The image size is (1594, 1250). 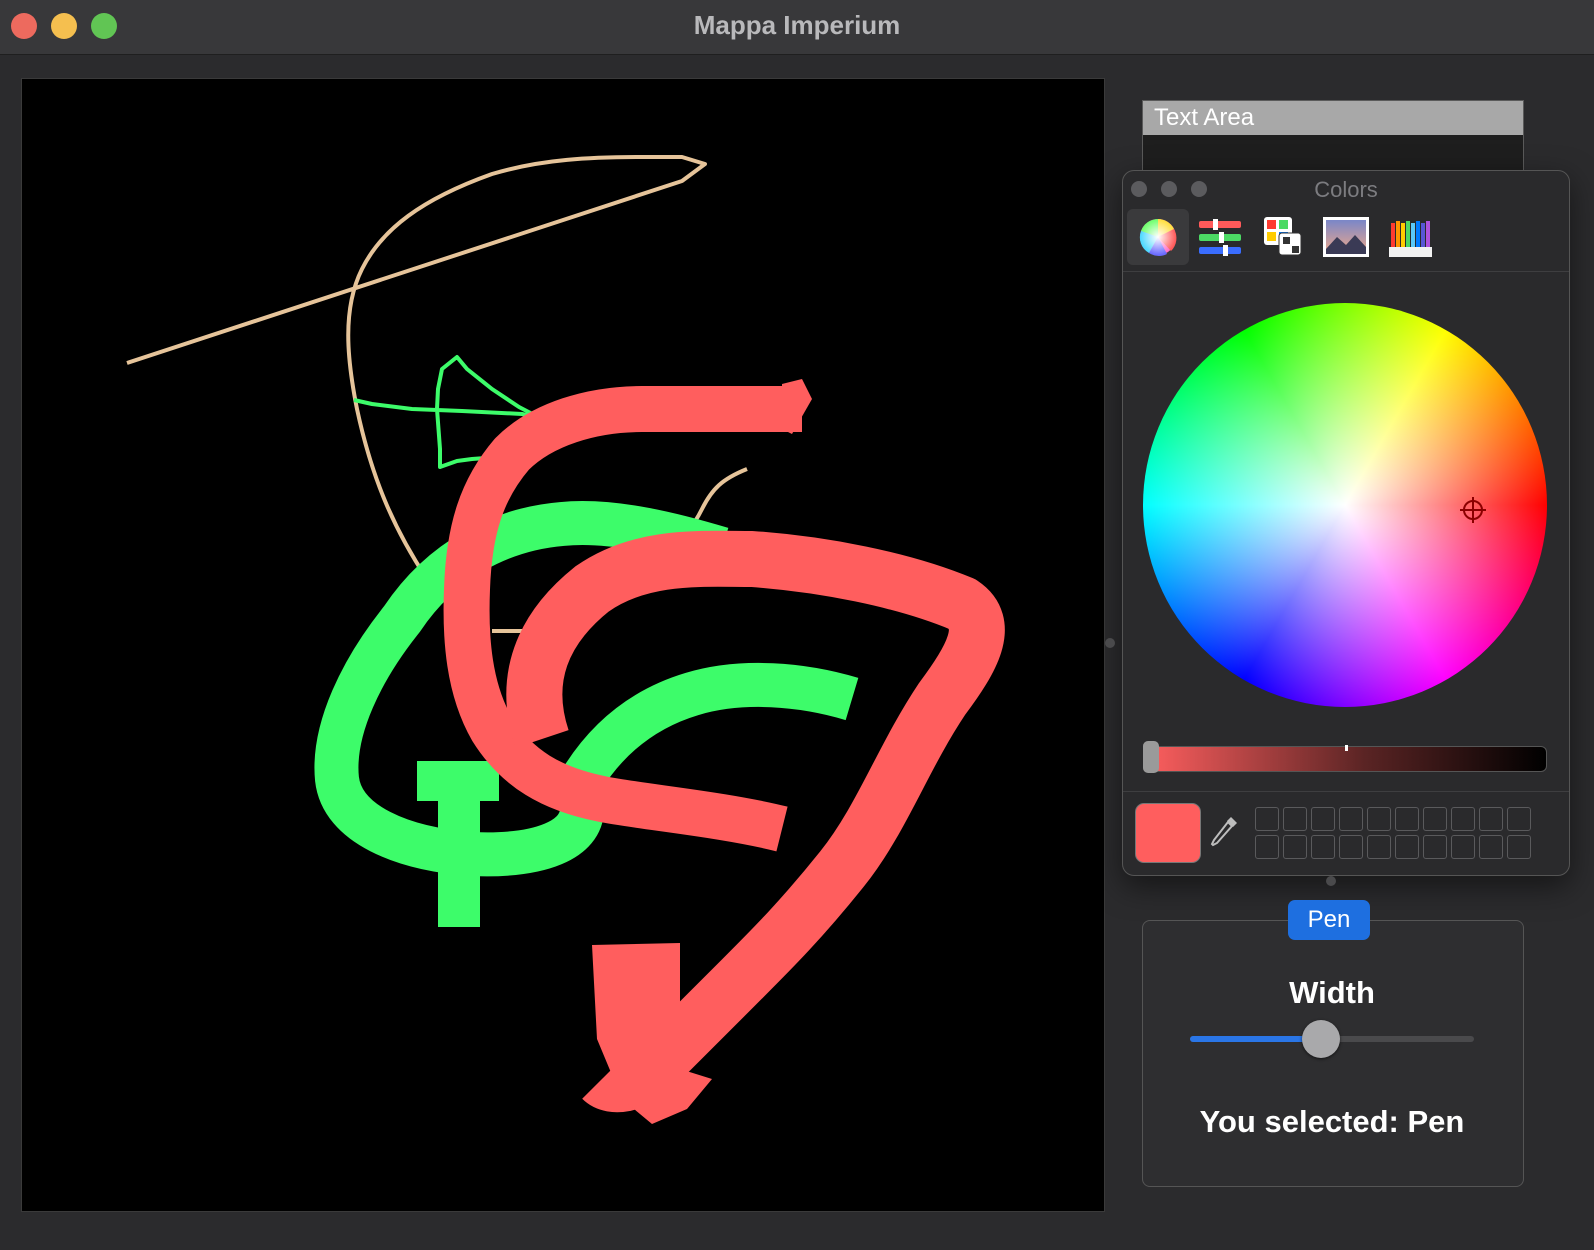 I want to click on custom-swatch-grid, so click(x=1393, y=833).